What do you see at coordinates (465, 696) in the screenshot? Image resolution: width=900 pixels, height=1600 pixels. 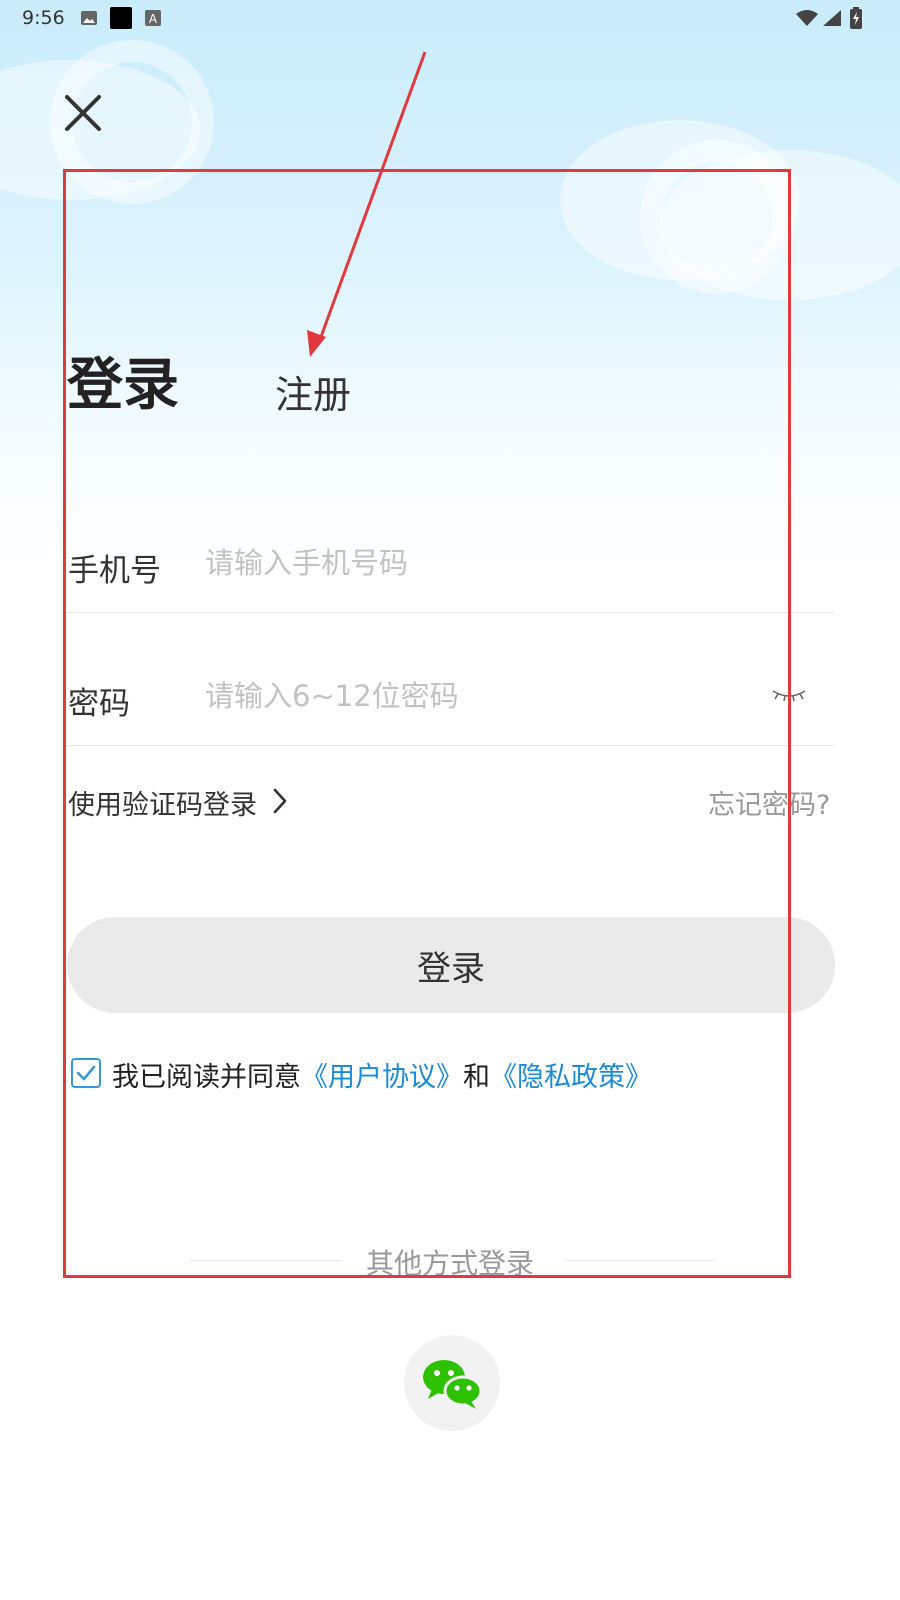 I see `password-input` at bounding box center [465, 696].